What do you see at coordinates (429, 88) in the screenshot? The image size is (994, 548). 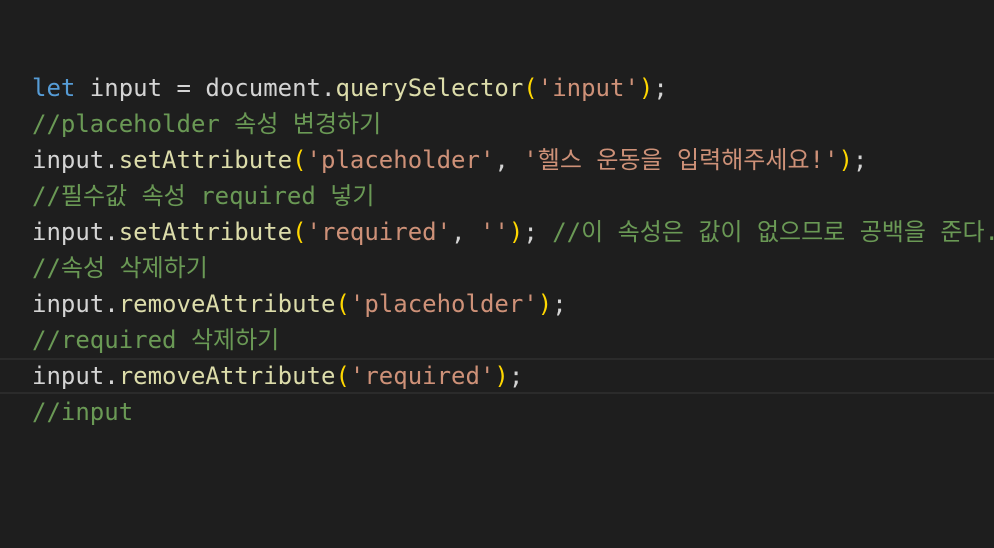 I see `code-token-fn: querySelector` at bounding box center [429, 88].